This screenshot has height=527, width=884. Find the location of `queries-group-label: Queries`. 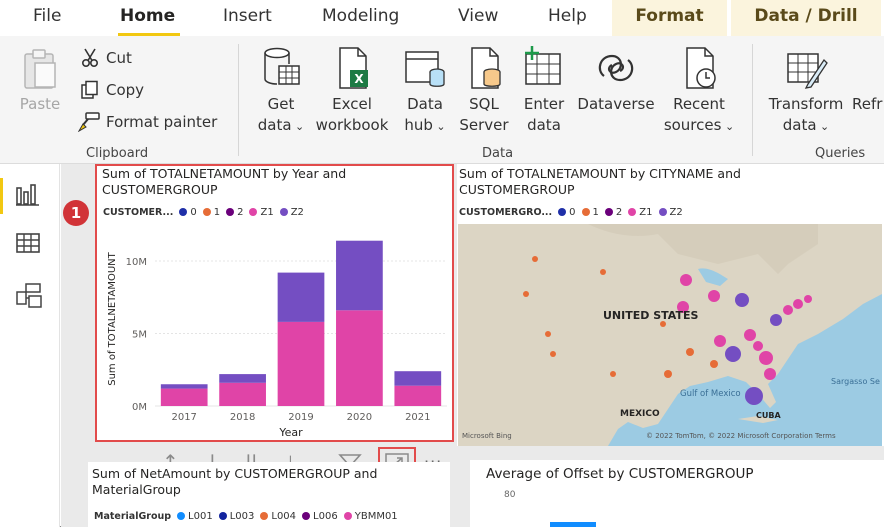

queries-group-label: Queries is located at coordinates (840, 153).